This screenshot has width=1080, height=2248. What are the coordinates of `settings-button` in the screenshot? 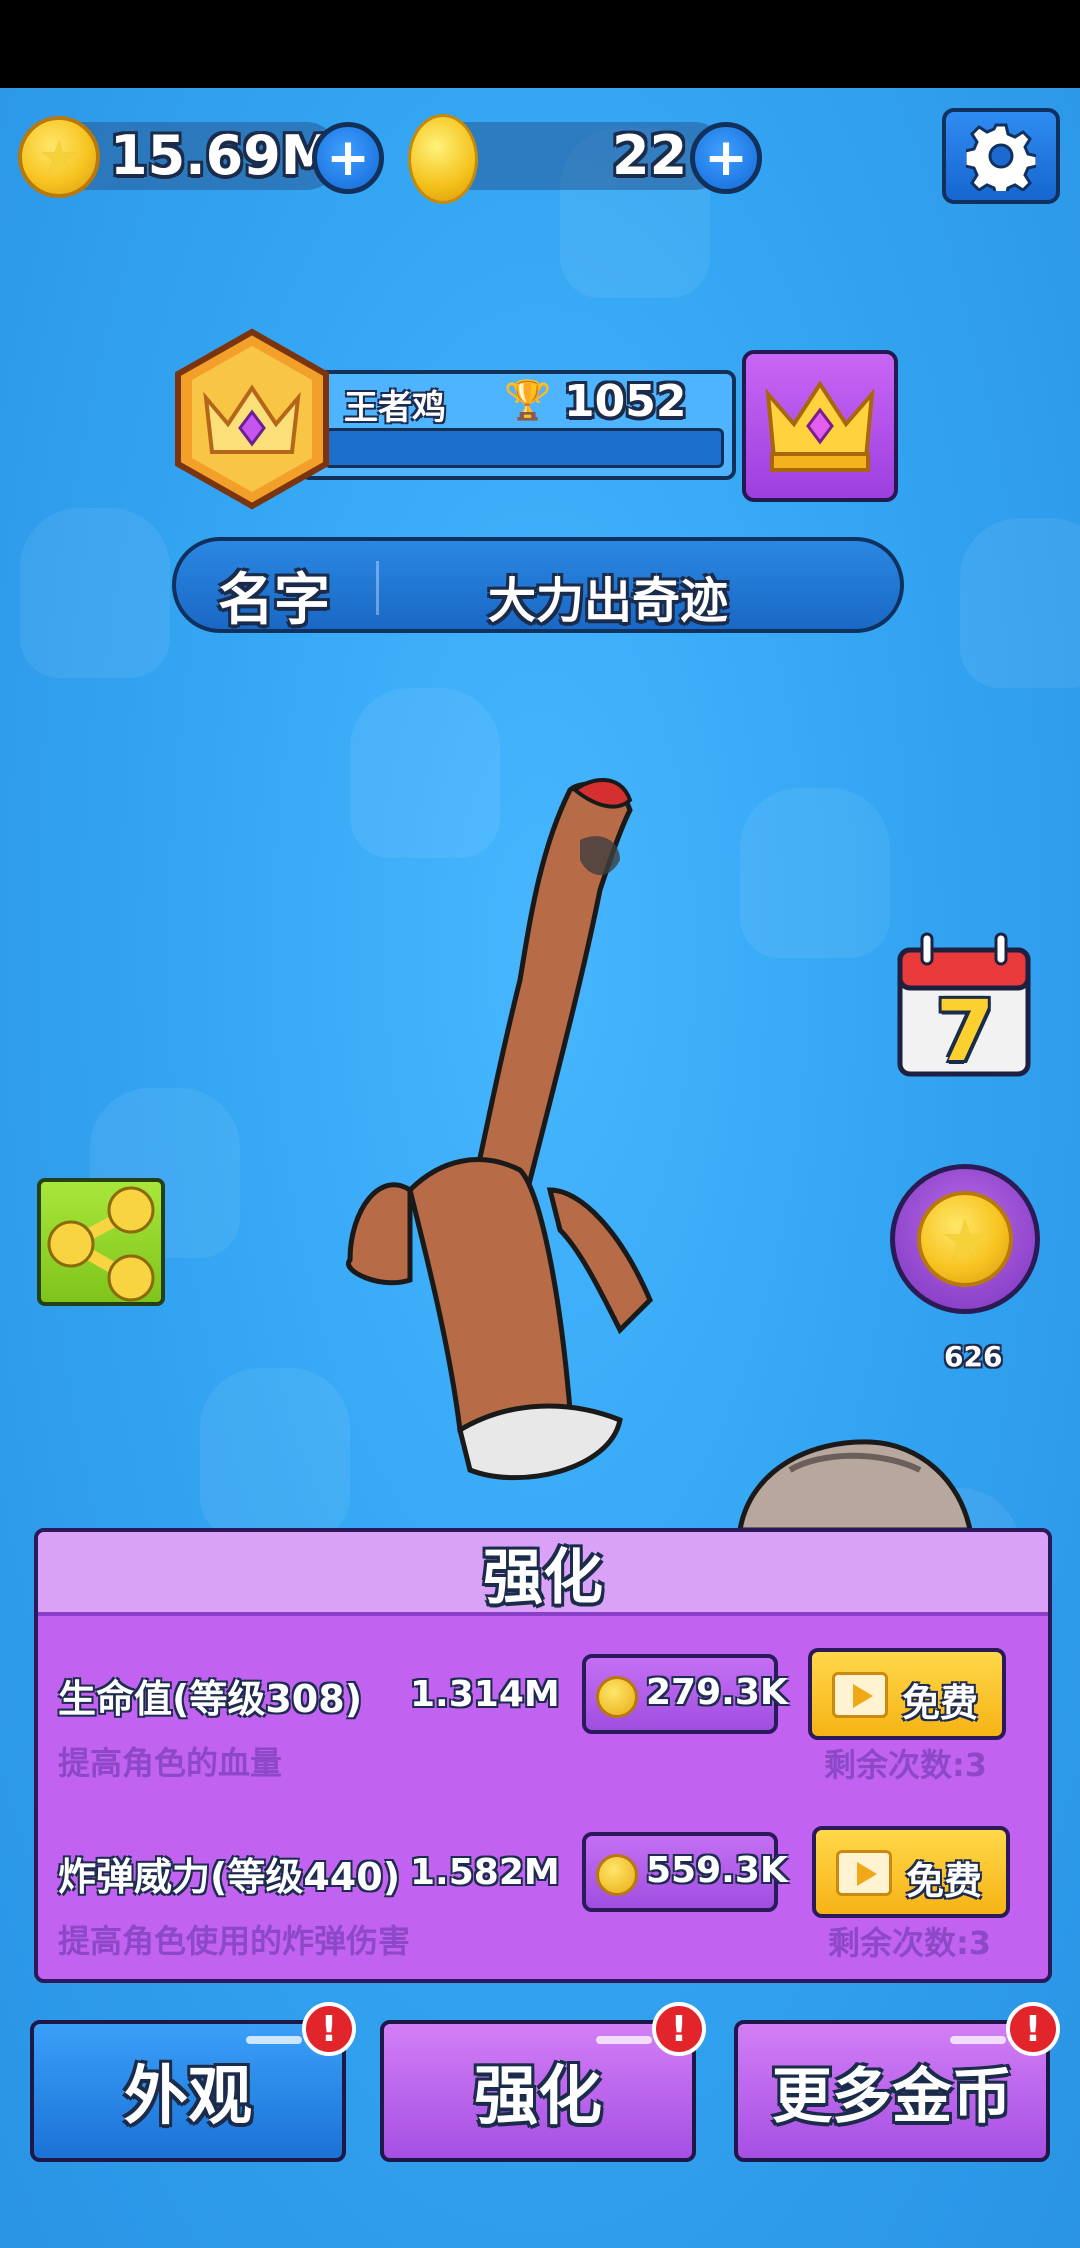 It's located at (1001, 156).